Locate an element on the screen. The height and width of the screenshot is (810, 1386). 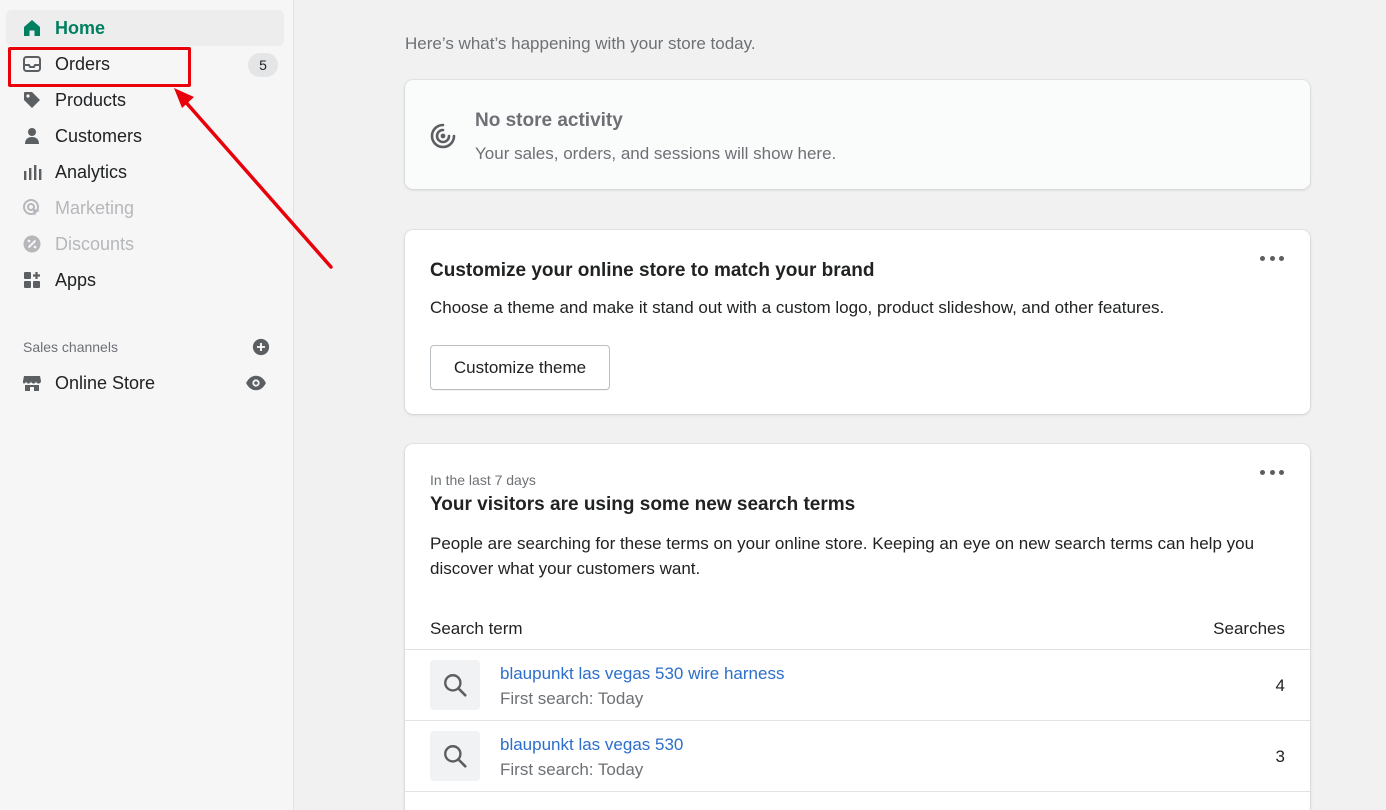
sales-channels-title: Sales channels is located at coordinates (70, 347).